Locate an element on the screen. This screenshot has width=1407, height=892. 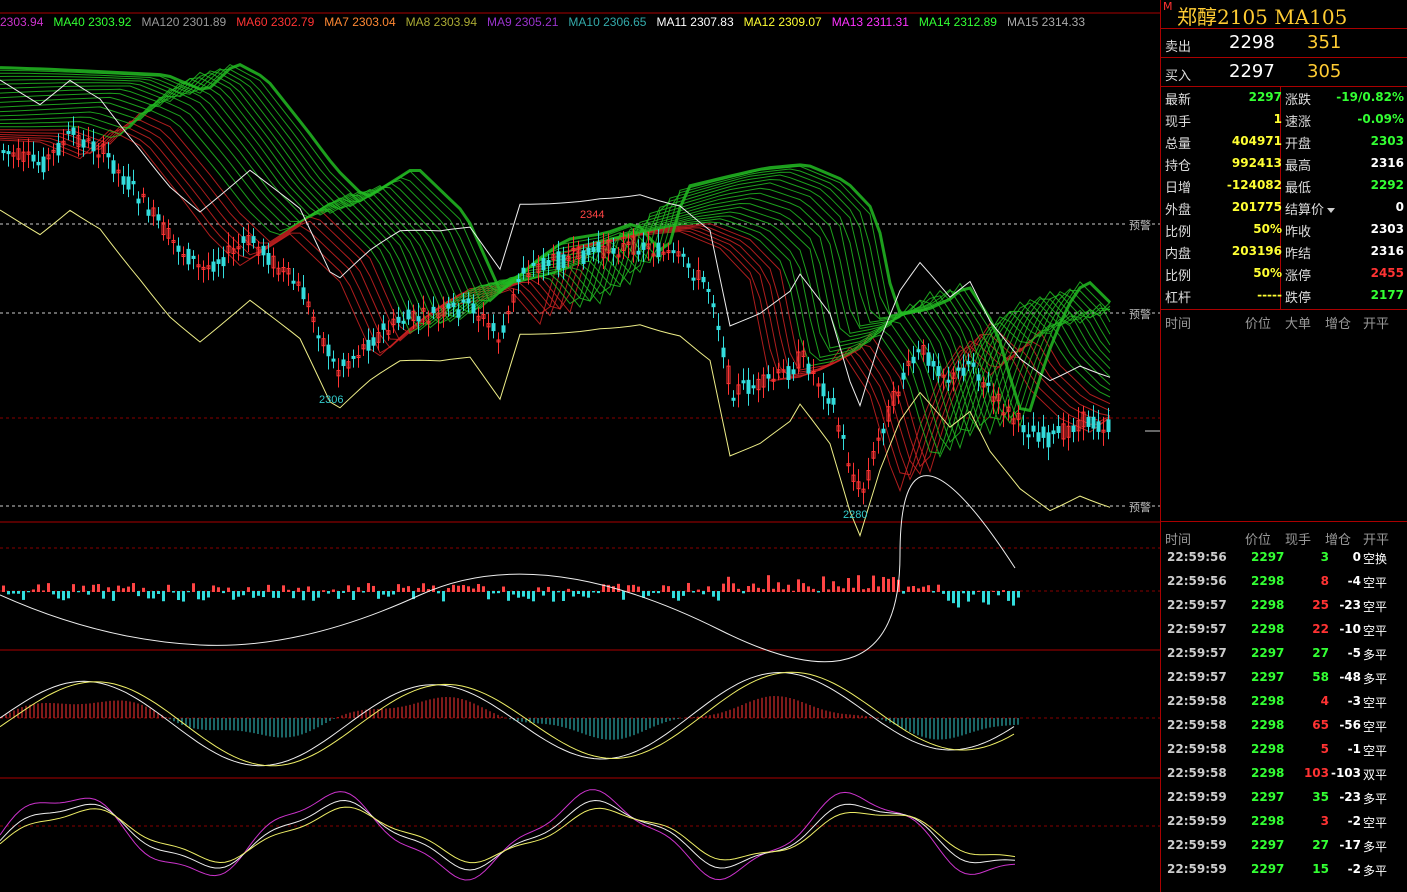
quote-label: 内盘 is located at coordinates (1178, 254).